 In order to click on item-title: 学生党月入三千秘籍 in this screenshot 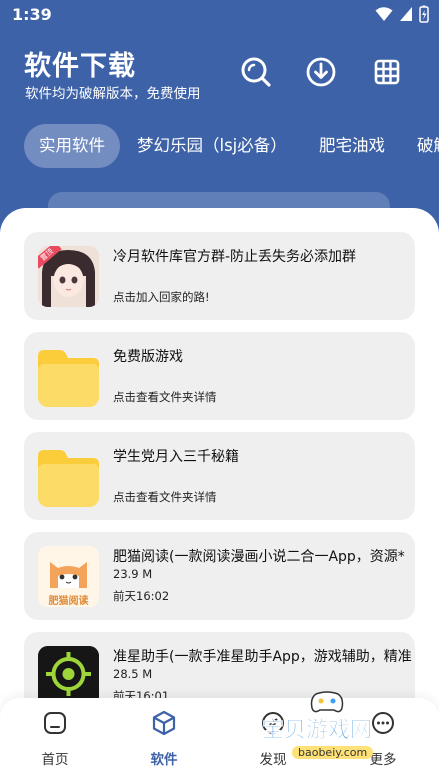, I will do `click(176, 457)`.